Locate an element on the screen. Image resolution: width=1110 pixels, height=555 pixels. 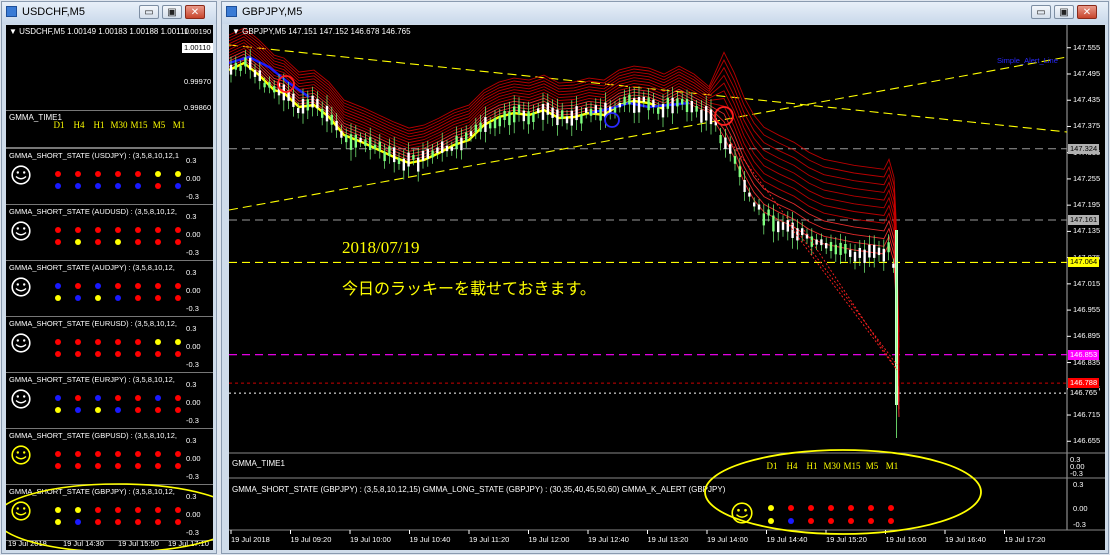
time-label: 19 Jul 14:30 is located at coordinates (83, 543).